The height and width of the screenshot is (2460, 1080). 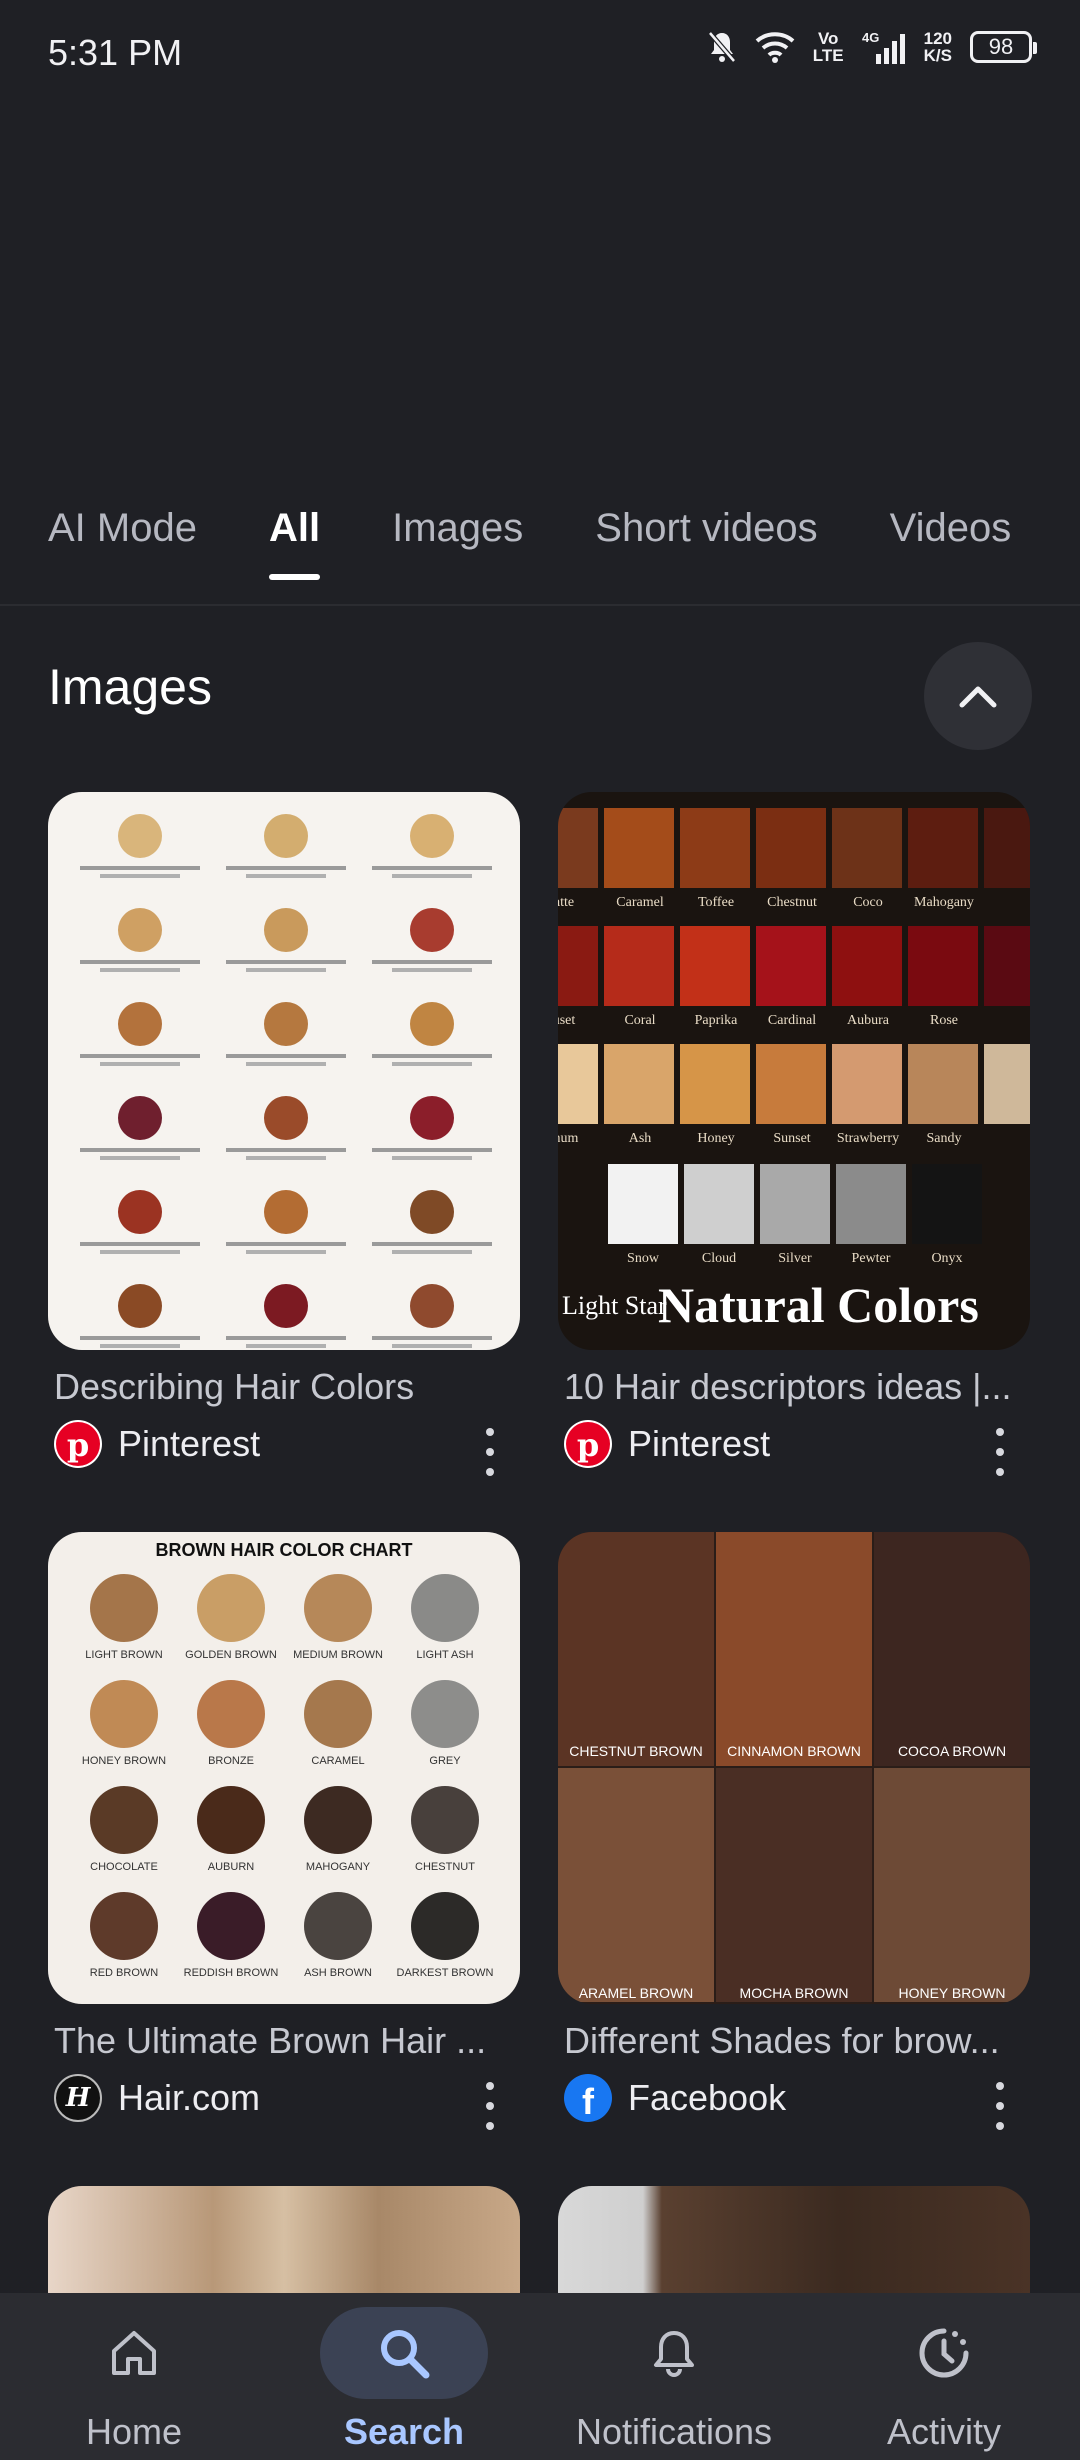 I want to click on swatch-label: Coco, so click(x=868, y=902).